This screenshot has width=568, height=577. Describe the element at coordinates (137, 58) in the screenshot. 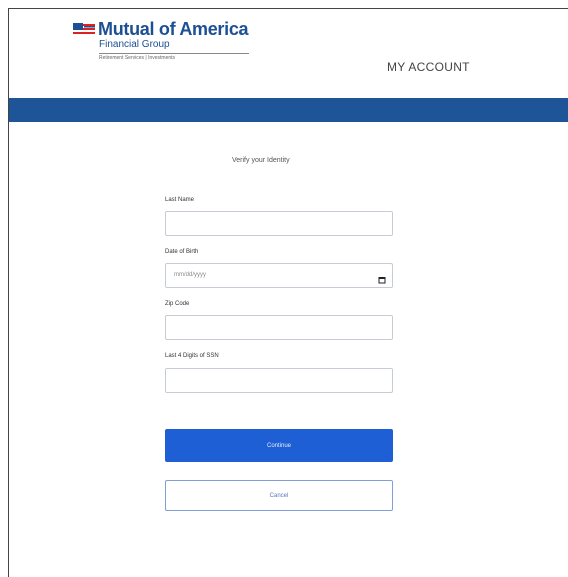

I see `brand-tagline: Retirement Services | Investments` at that location.